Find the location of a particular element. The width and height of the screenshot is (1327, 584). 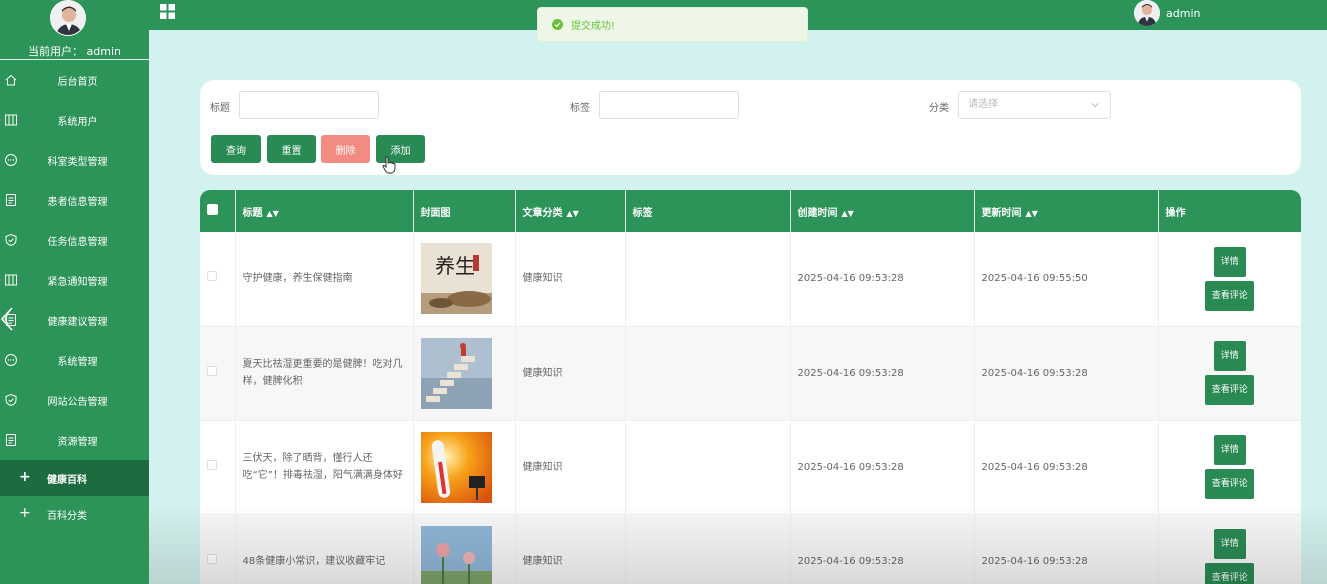

select-all-cell is located at coordinates (218, 211).